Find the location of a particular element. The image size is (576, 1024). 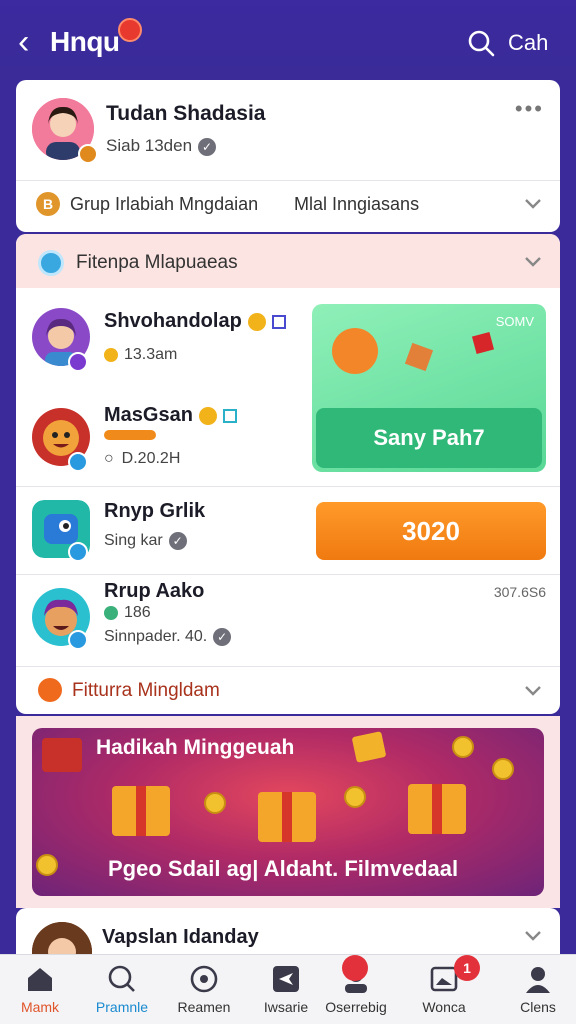

nav-label: Iwsarie is located at coordinates (286, 1007).